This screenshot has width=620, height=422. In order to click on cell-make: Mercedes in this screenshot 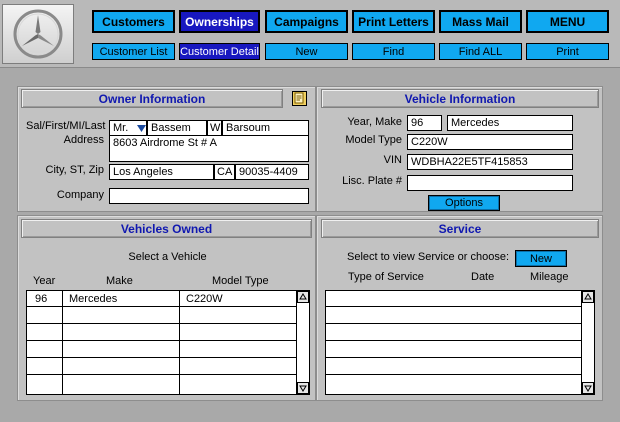, I will do `click(93, 299)`.